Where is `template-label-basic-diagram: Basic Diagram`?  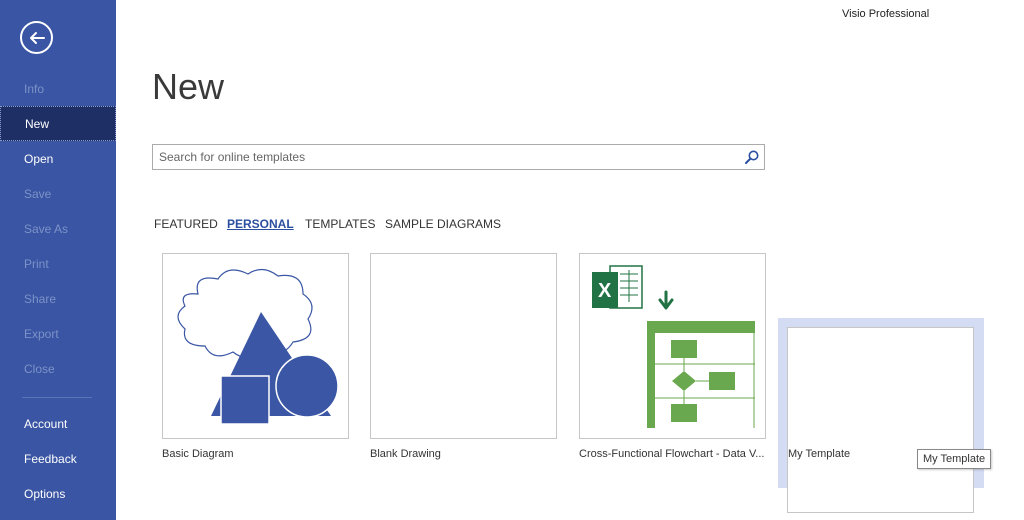
template-label-basic-diagram: Basic Diagram is located at coordinates (198, 454).